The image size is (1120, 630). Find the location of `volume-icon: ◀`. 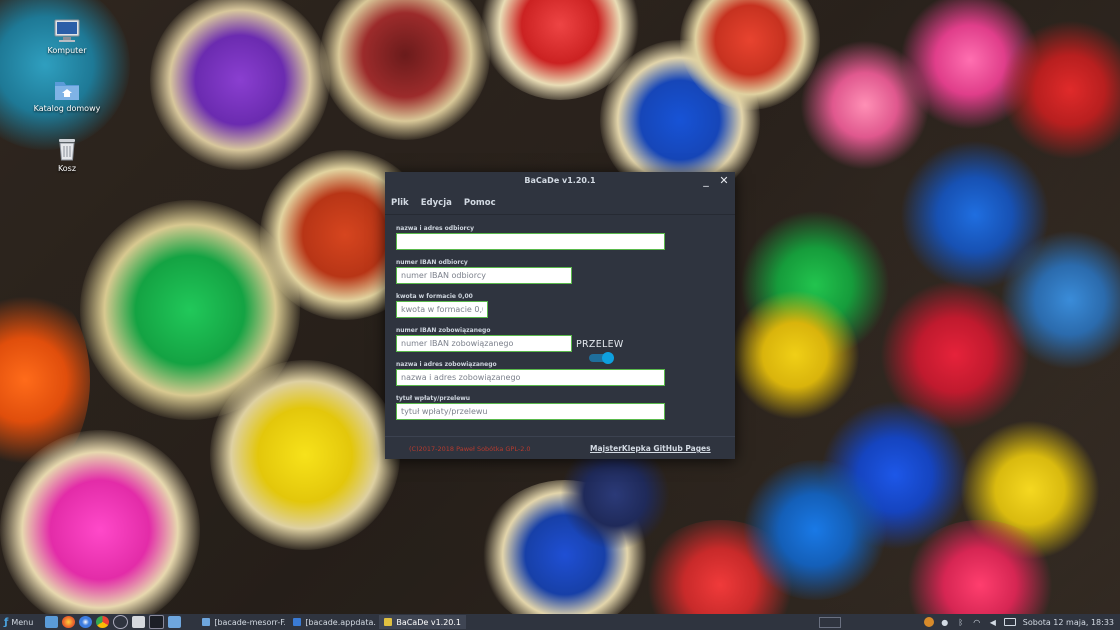

volume-icon: ◀ is located at coordinates (993, 622).